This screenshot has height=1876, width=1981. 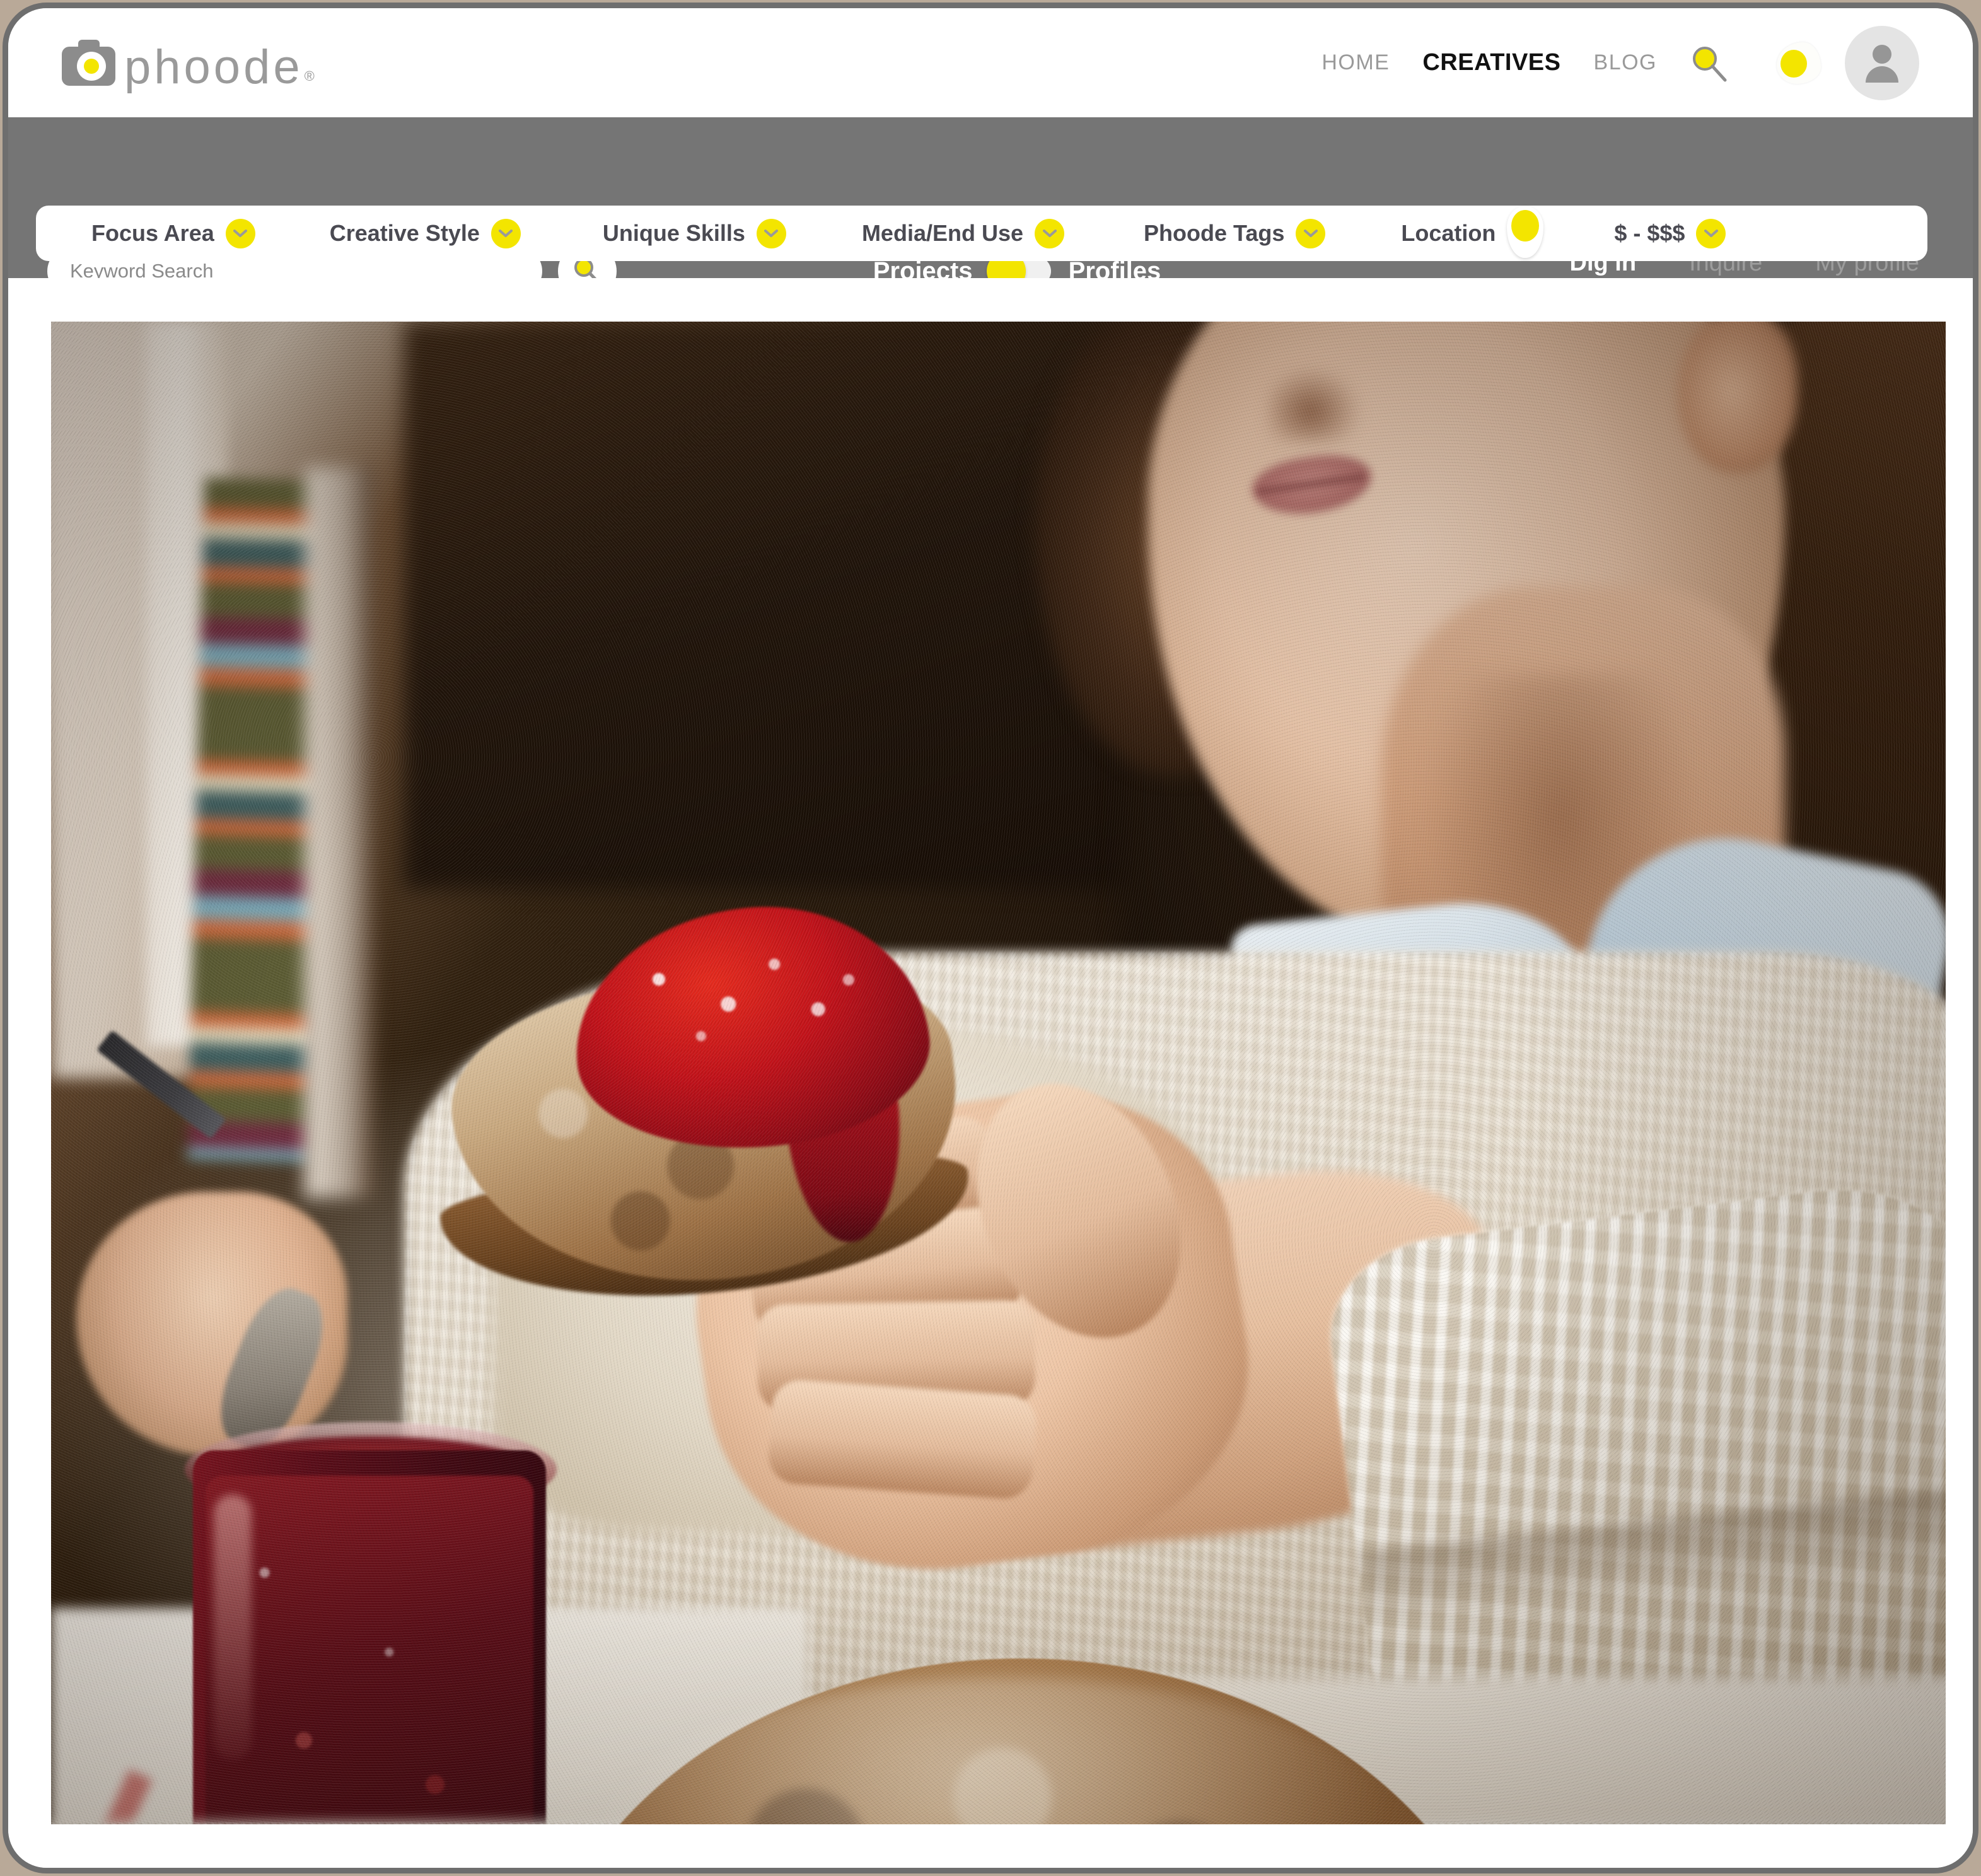 I want to click on map-pin-icon, so click(x=1525, y=232).